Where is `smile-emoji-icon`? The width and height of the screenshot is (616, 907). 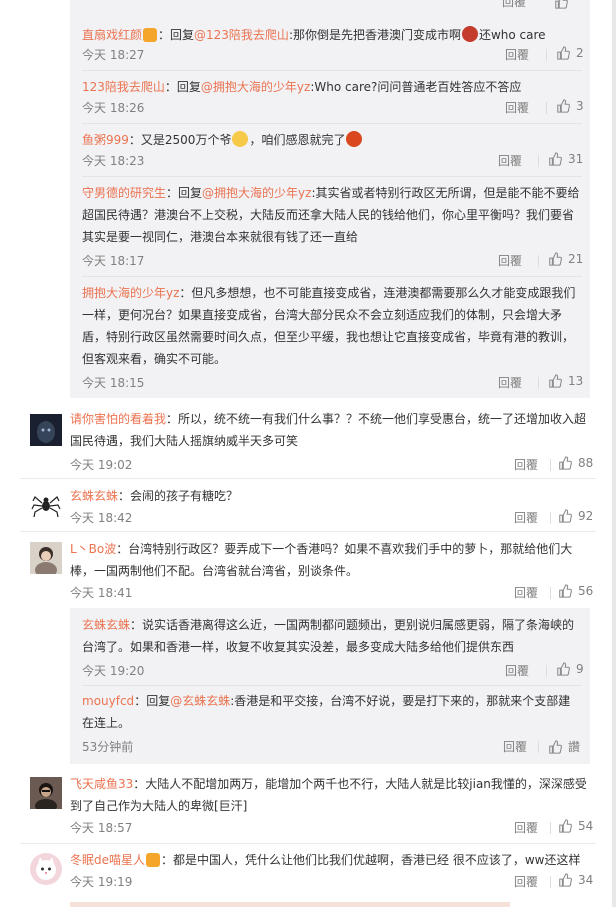 smile-emoji-icon is located at coordinates (240, 139).